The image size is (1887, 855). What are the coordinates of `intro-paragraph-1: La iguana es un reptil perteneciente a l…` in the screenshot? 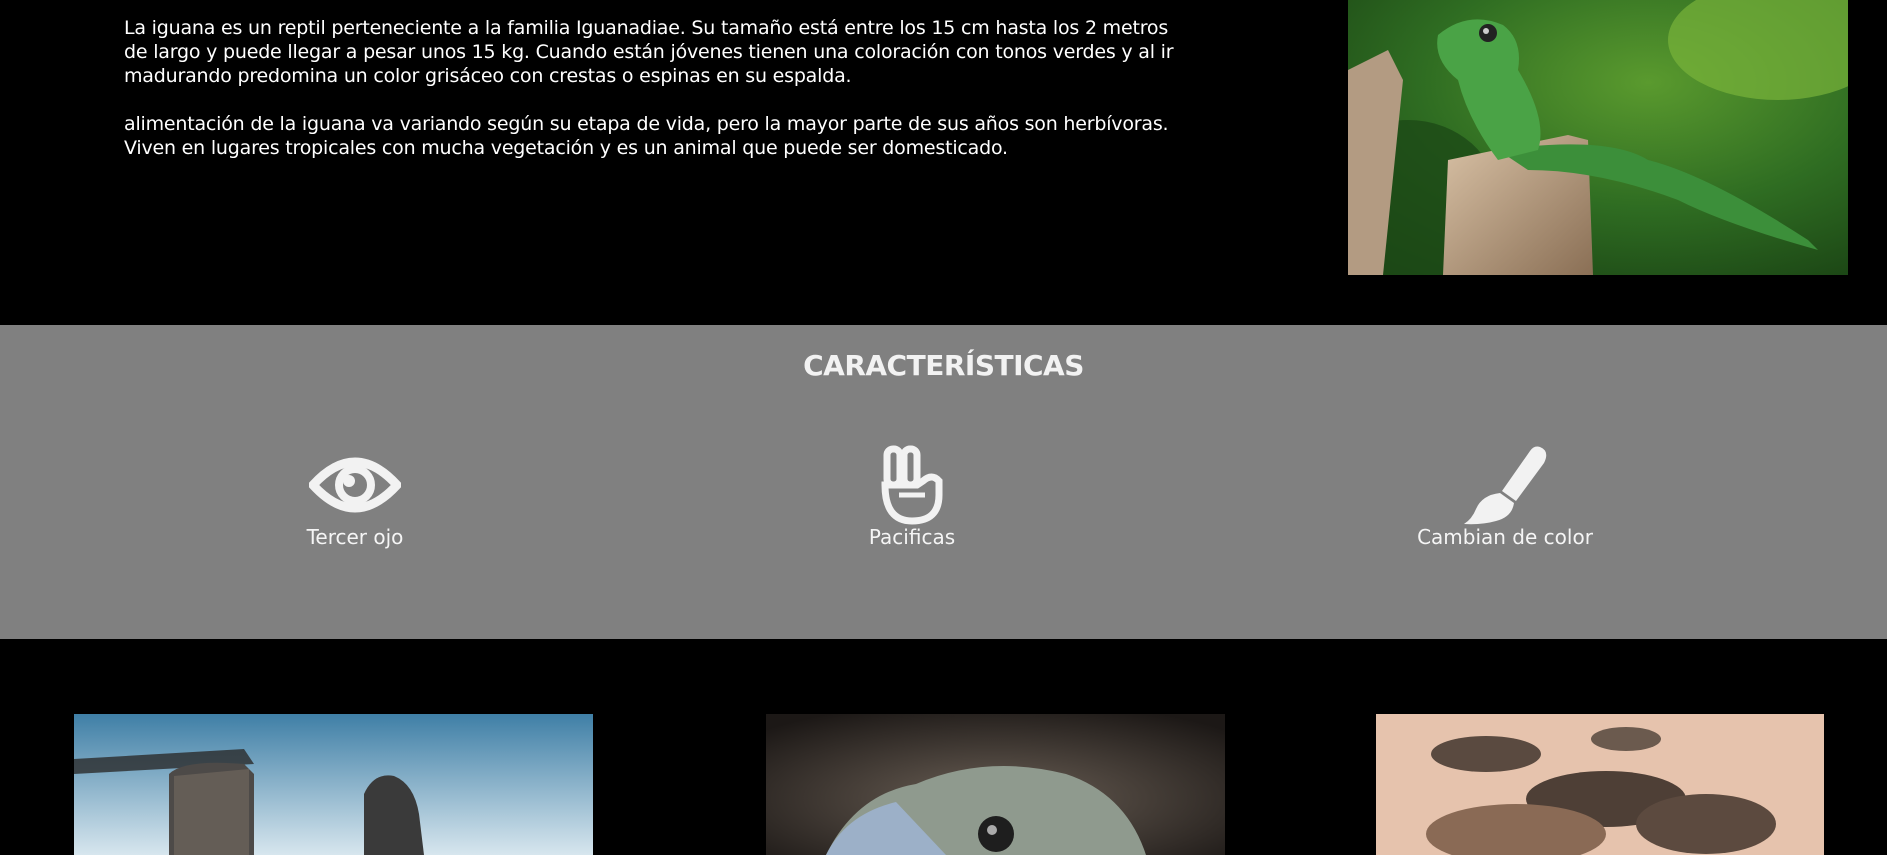 It's located at (649, 52).